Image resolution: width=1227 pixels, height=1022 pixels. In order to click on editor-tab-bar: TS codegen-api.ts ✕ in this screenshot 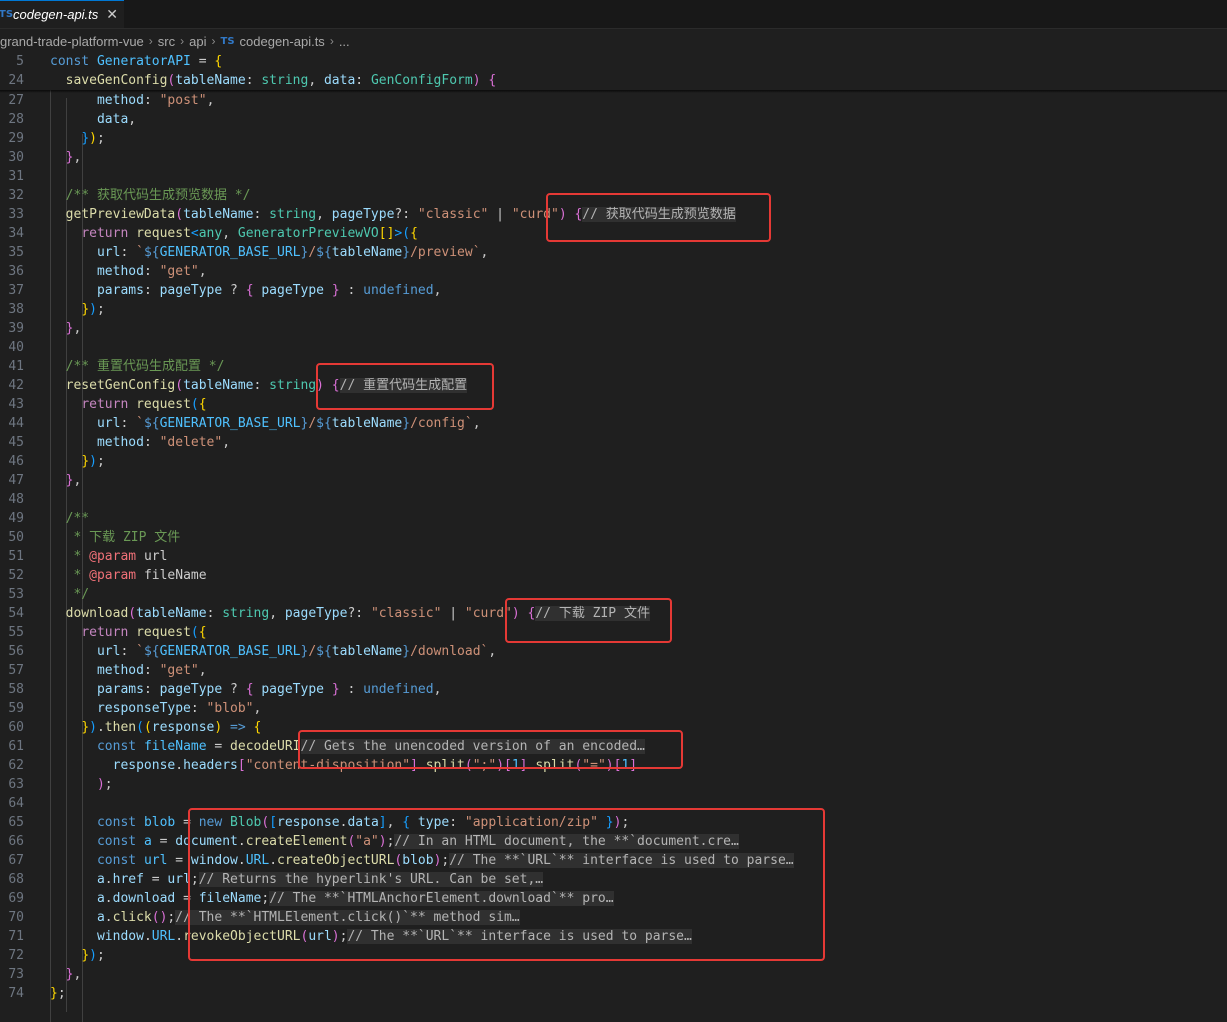, I will do `click(613, 14)`.